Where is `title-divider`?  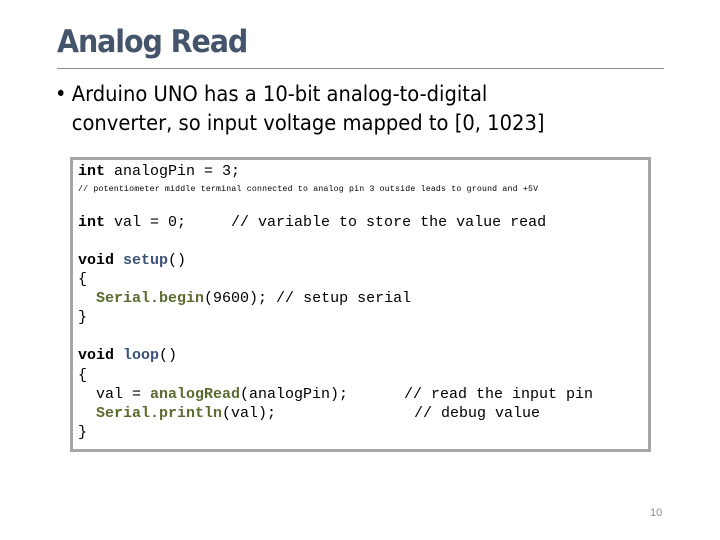 title-divider is located at coordinates (360, 68).